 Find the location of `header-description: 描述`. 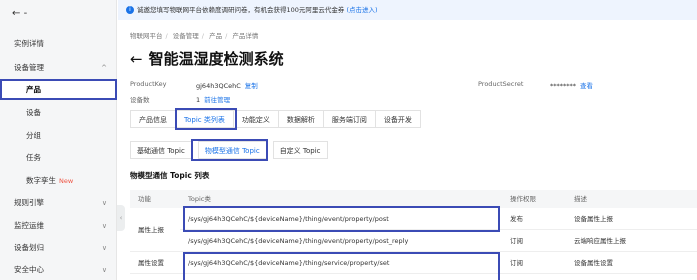

header-description: 描述 is located at coordinates (580, 199).